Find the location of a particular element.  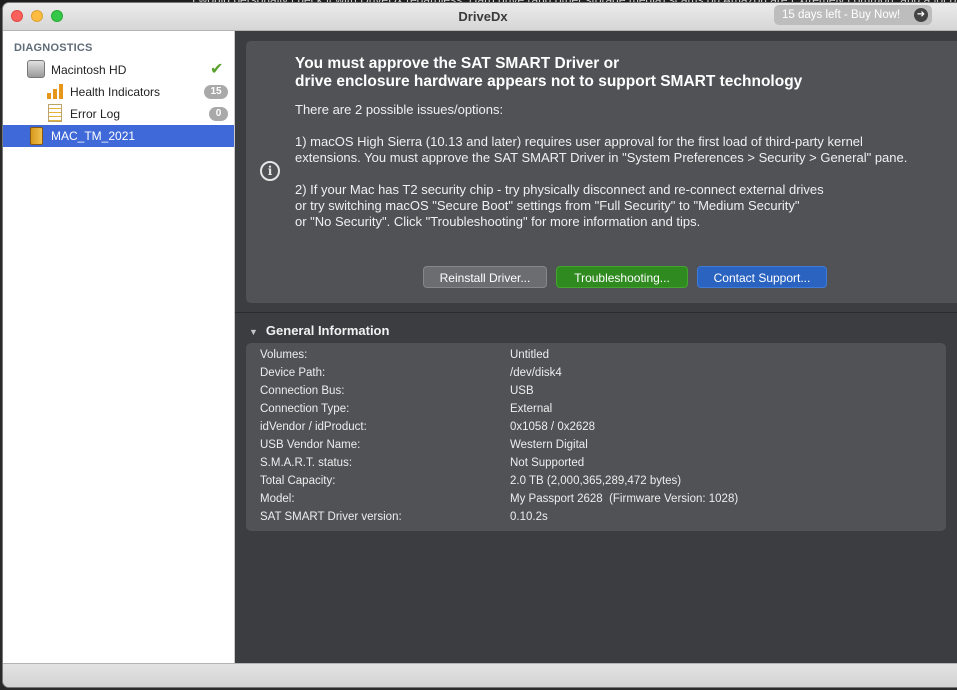

log-icon is located at coordinates (55, 113).